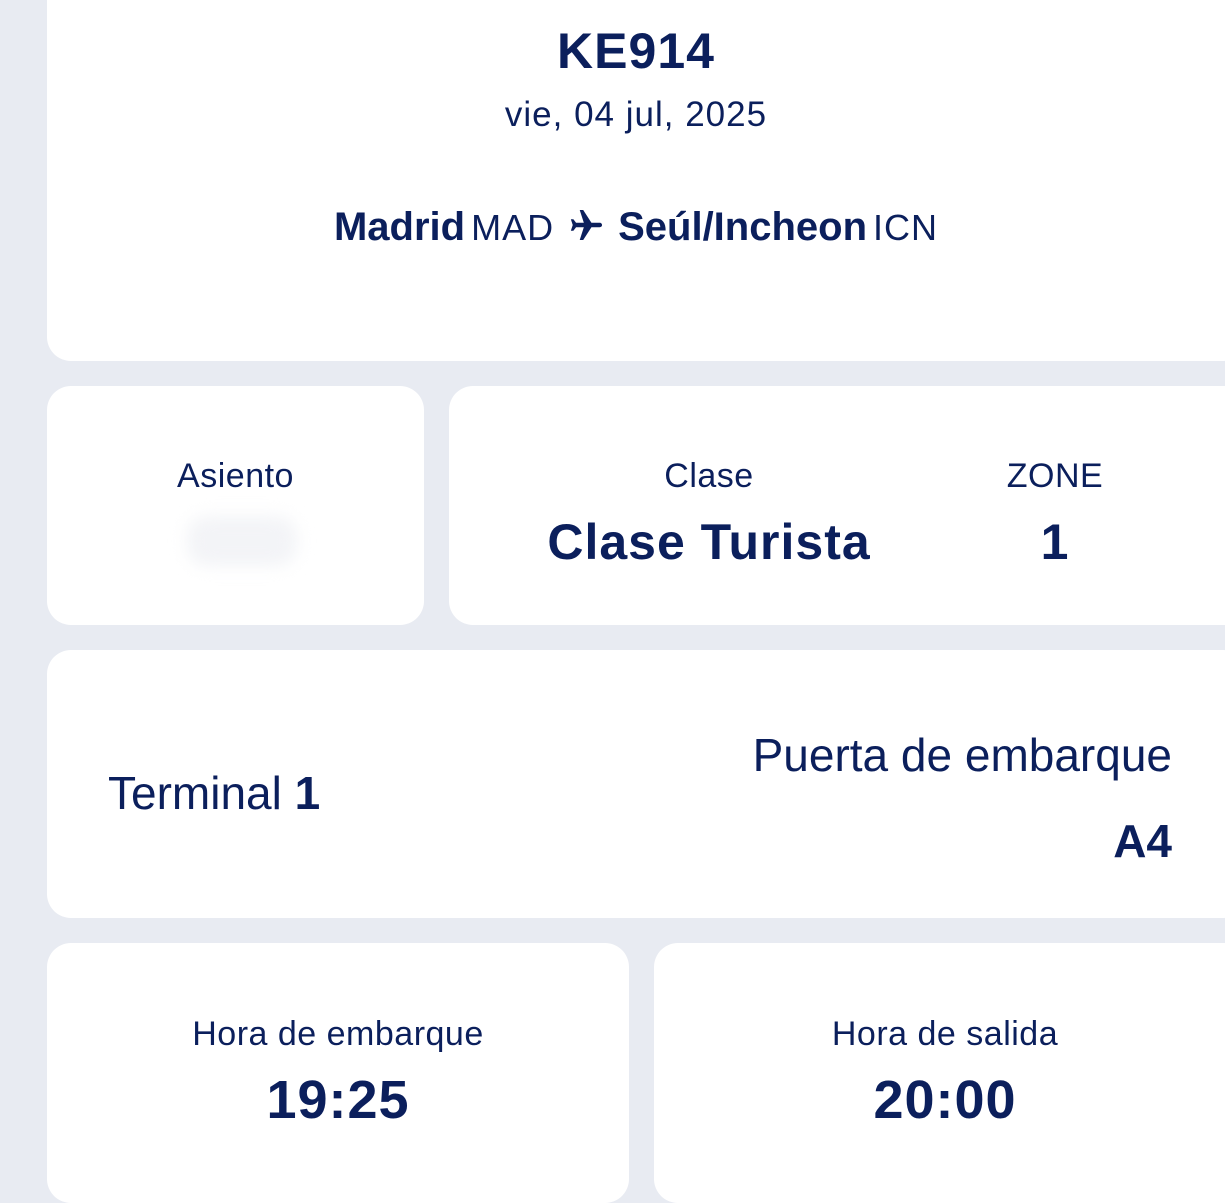  What do you see at coordinates (513, 227) in the screenshot?
I see `origin-code: MAD` at bounding box center [513, 227].